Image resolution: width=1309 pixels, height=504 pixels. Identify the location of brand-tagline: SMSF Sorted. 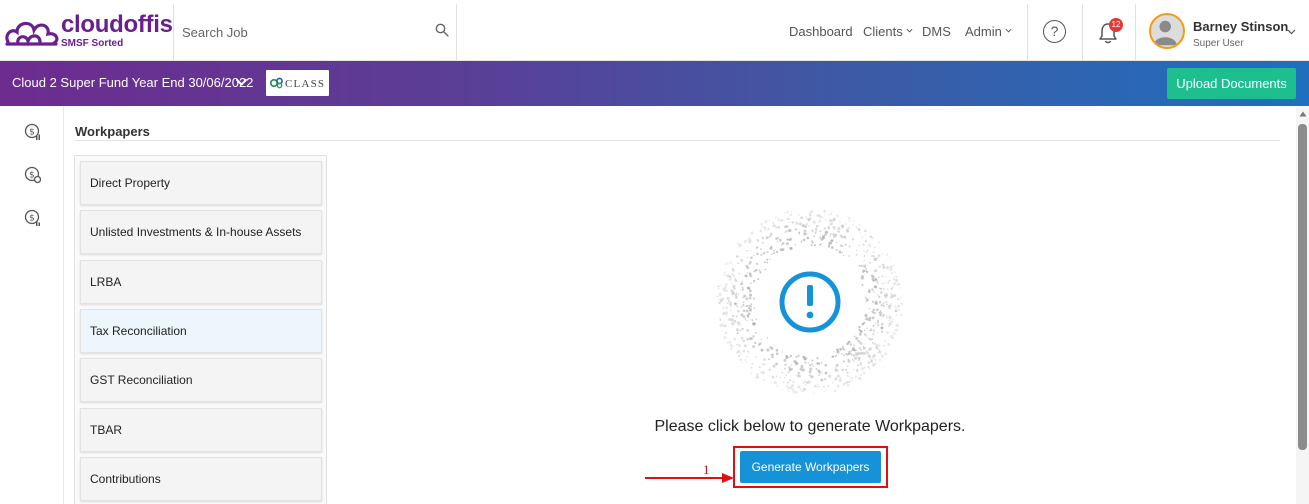
(92, 43).